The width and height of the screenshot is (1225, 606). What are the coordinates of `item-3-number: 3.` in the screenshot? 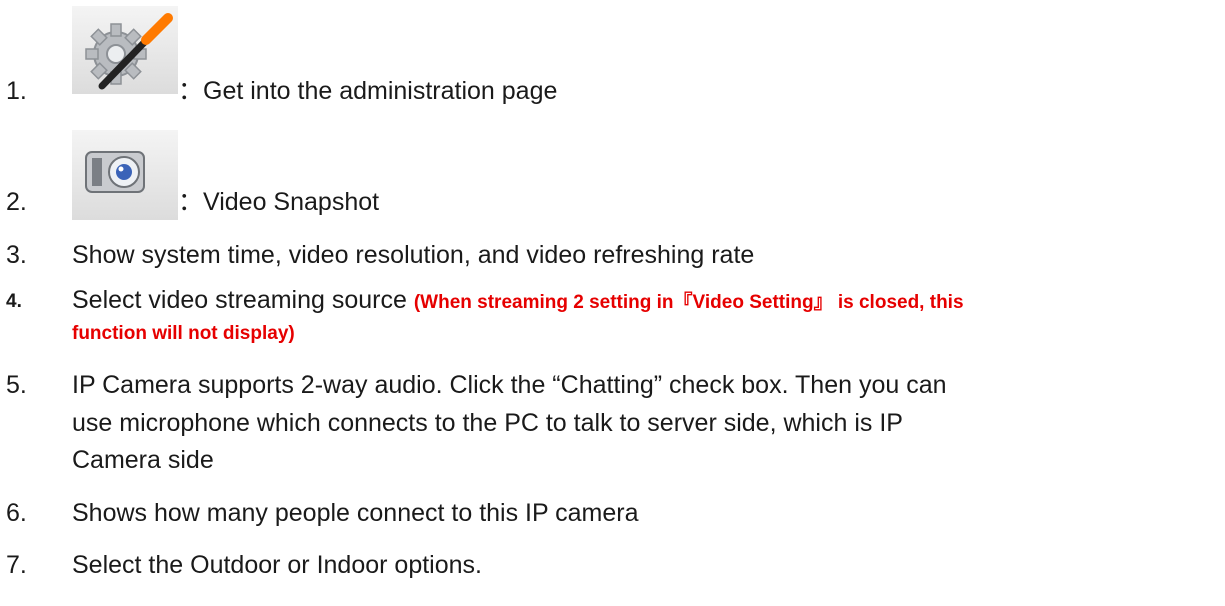 It's located at (16, 255).